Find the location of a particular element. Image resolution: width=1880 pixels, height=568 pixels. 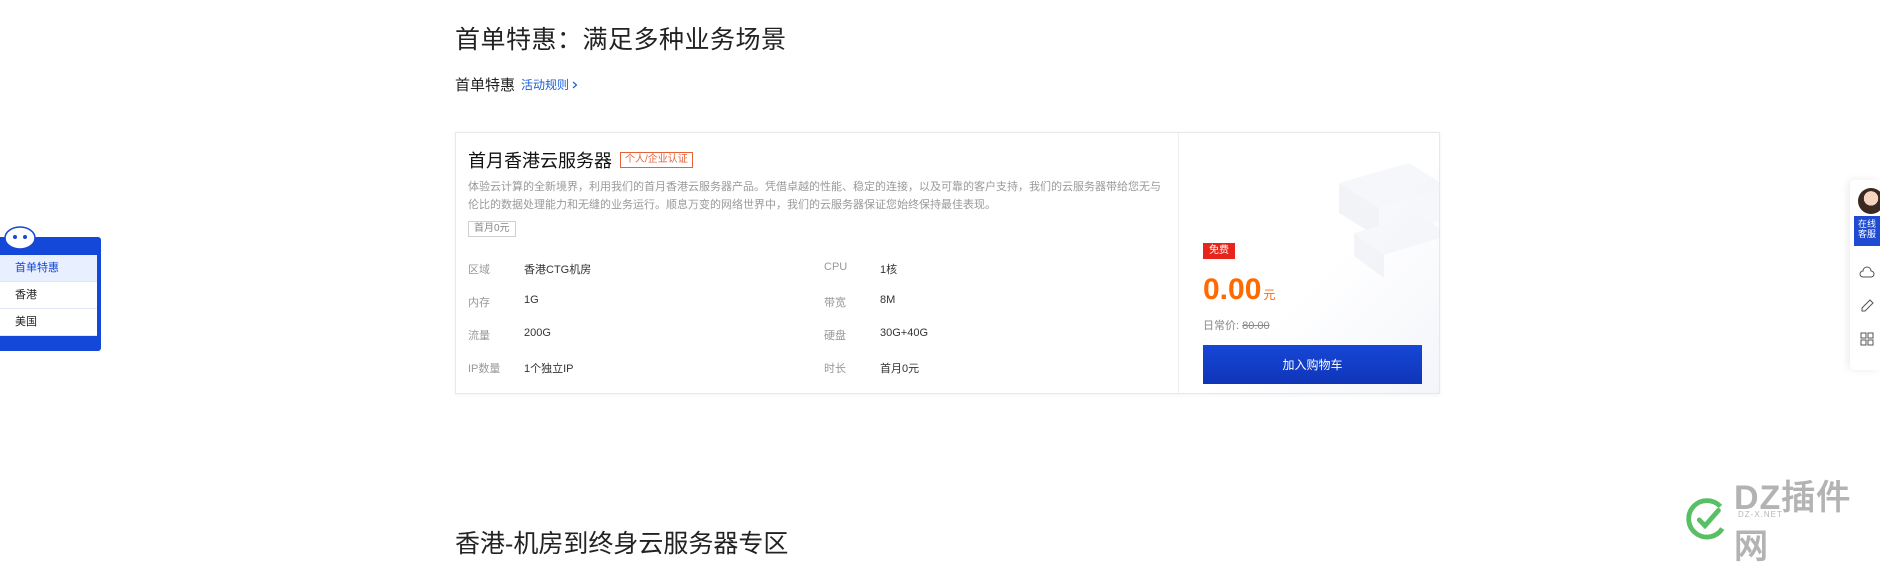

section-title: 首单特惠：满足多种业务场景 is located at coordinates (621, 40).